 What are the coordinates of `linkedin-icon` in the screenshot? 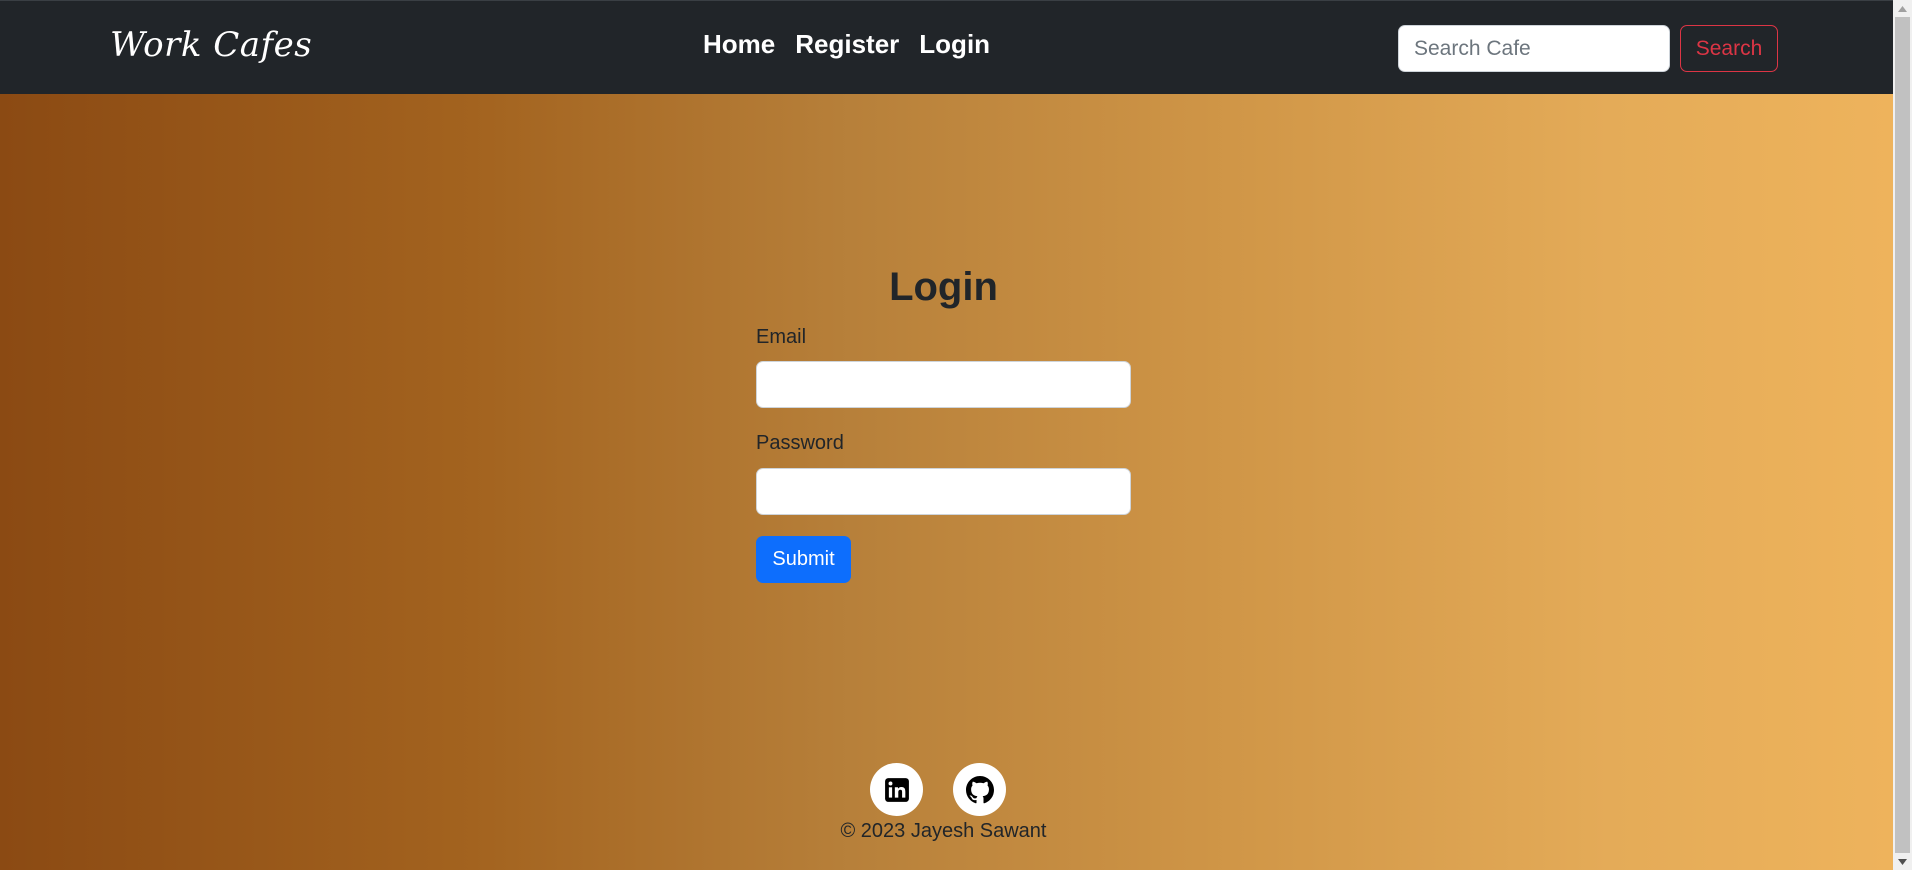 It's located at (896, 789).